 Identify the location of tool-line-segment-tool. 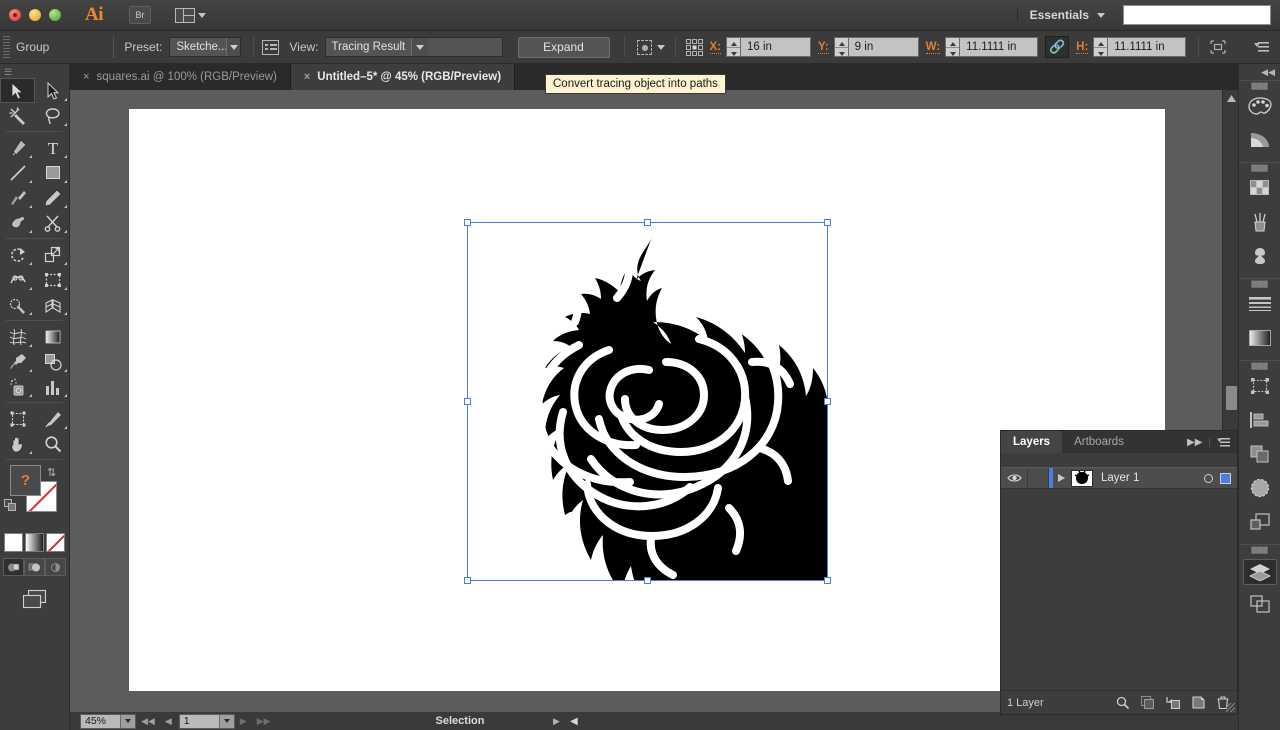
(17, 172).